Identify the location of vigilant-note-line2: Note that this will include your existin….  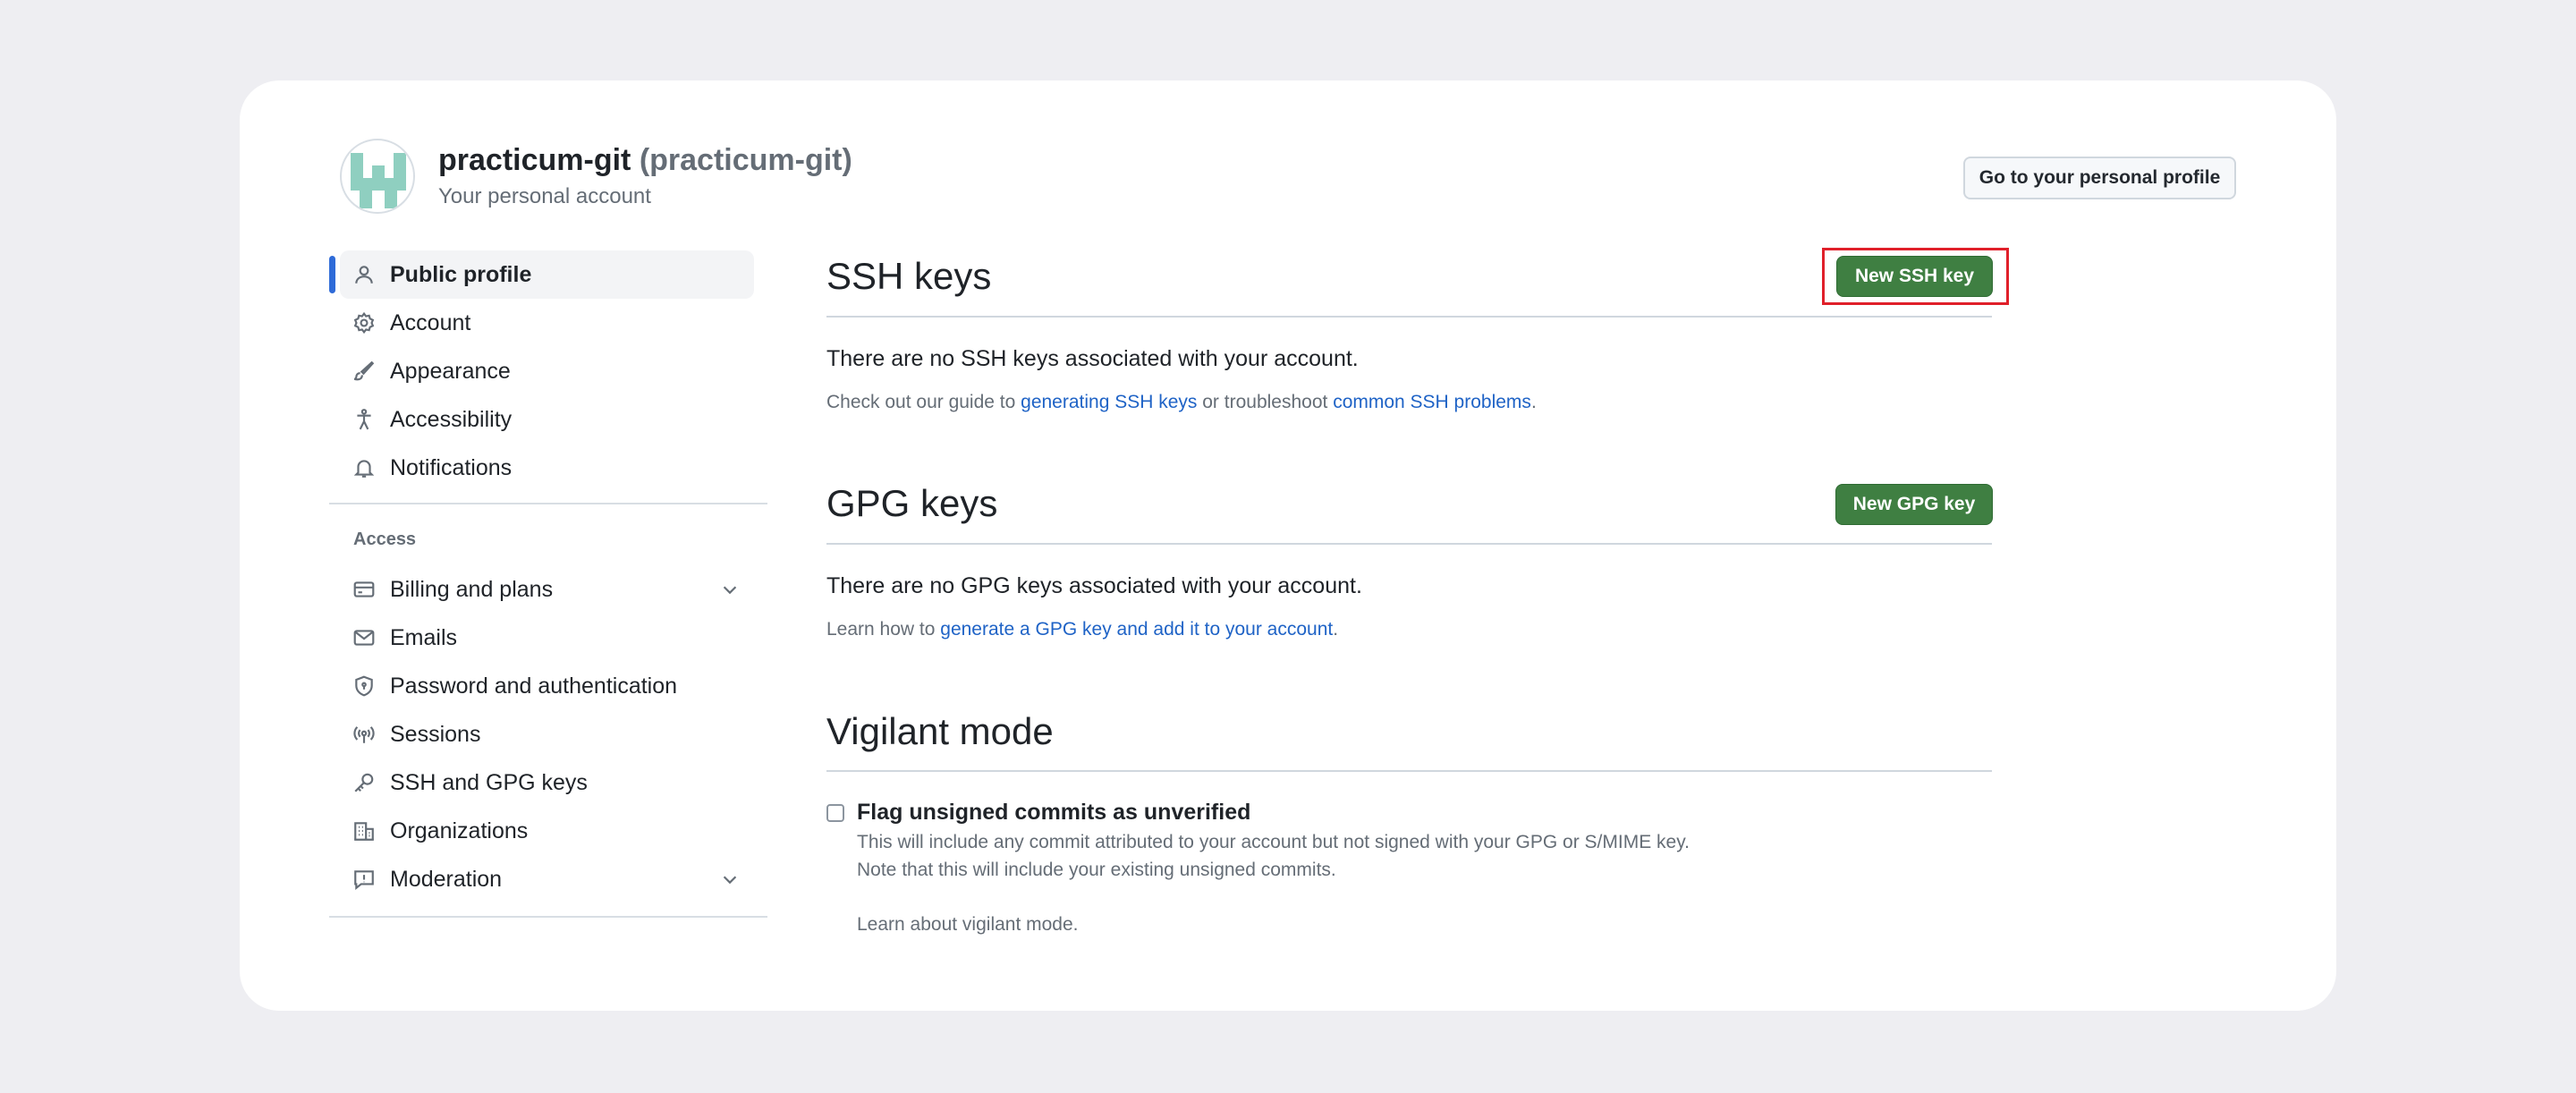
(1096, 870).